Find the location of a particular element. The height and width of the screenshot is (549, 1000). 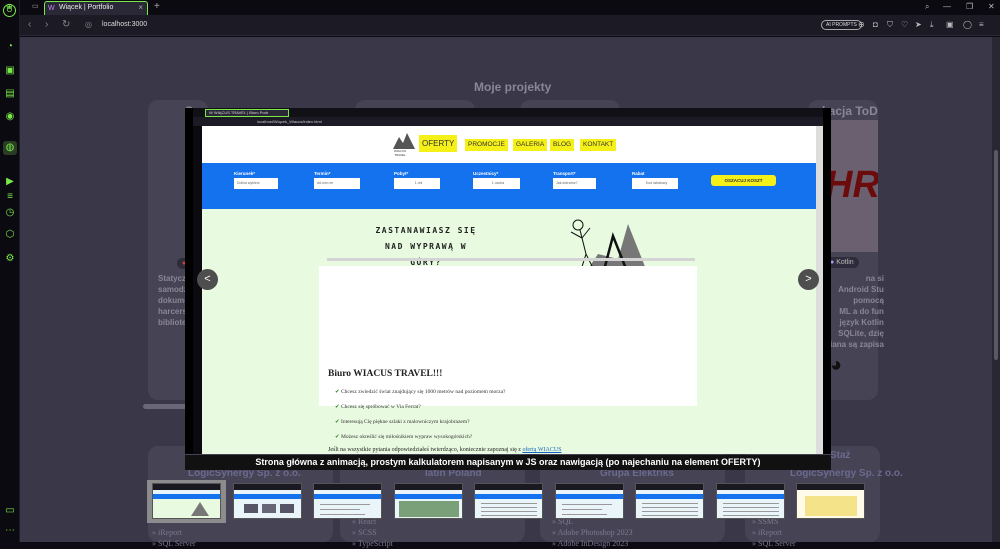

screenshot-tab-title: W WIĄCUS TRAVEL | Biuro Podr is located at coordinates (247, 113).